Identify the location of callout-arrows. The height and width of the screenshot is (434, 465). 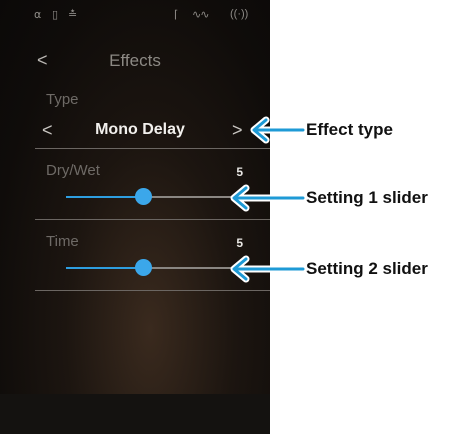
(267, 199).